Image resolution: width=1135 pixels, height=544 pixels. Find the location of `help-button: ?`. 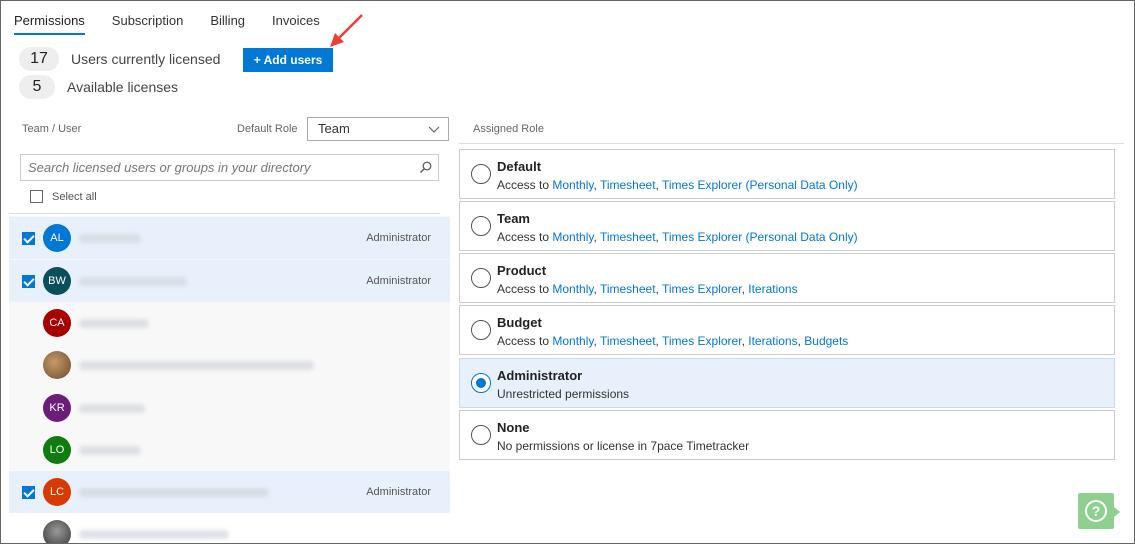

help-button: ? is located at coordinates (1099, 511).